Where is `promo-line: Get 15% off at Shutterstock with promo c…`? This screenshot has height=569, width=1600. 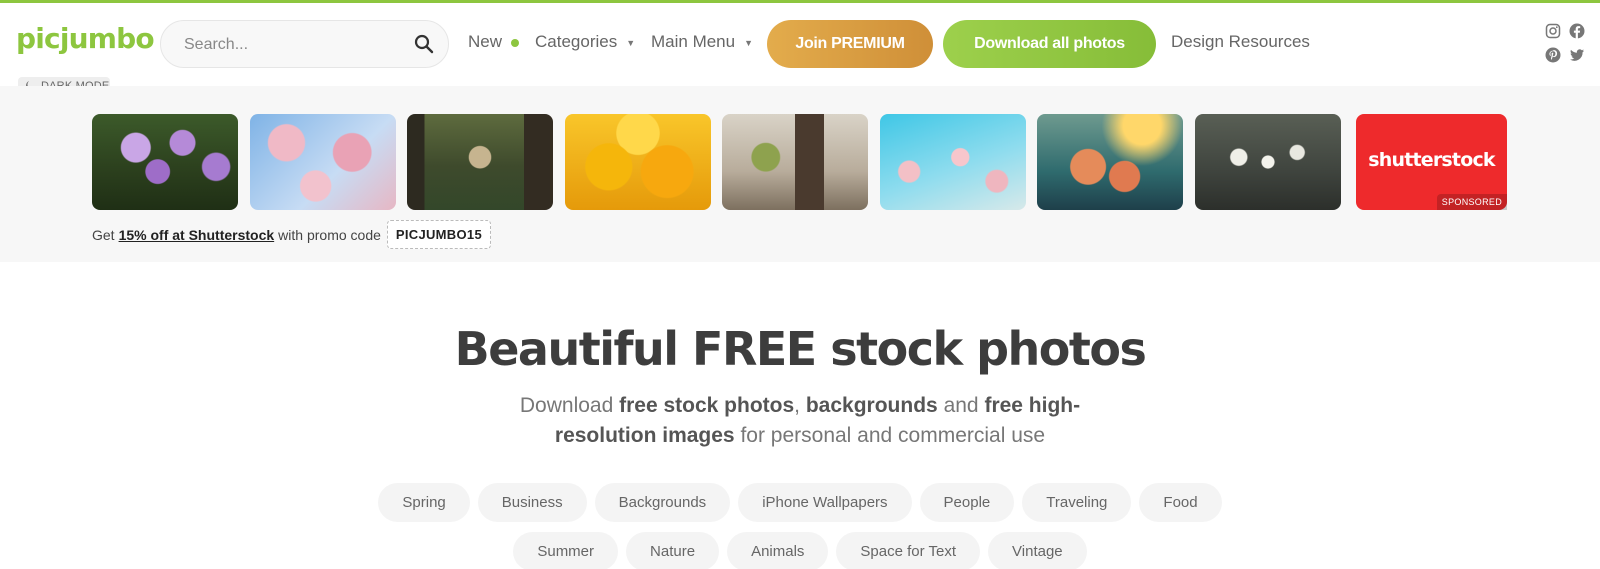 promo-line: Get 15% off at Shutterstock with promo c… is located at coordinates (291, 234).